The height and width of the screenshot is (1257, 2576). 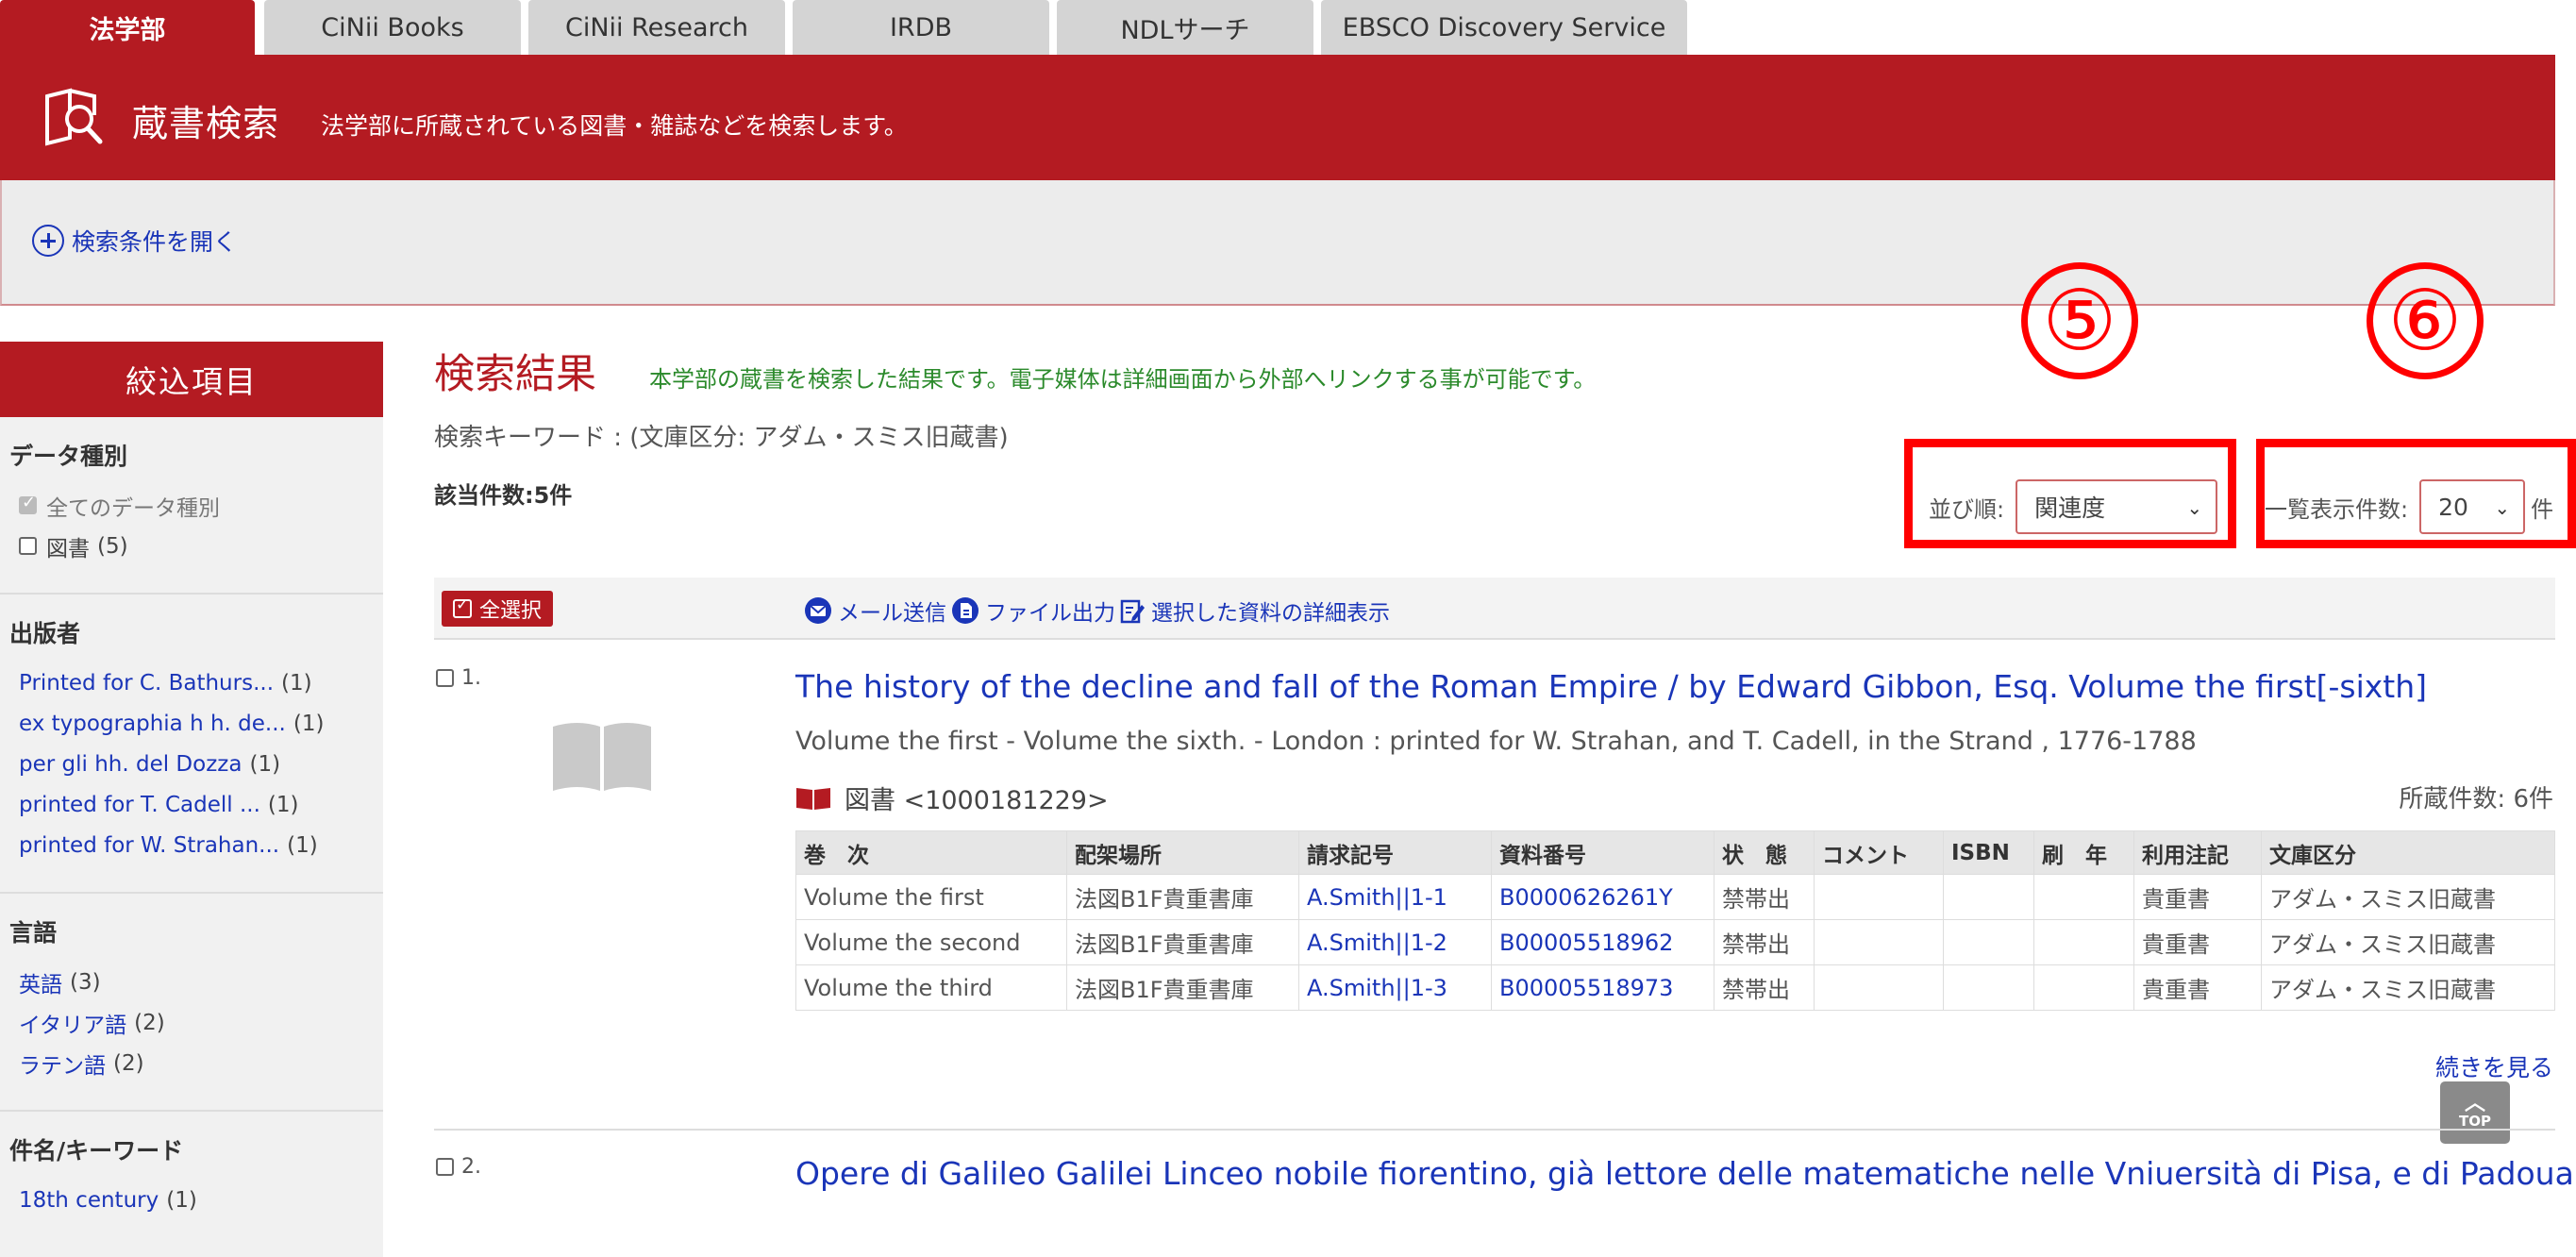 I want to click on column-header: 配架場所, so click(x=1182, y=852).